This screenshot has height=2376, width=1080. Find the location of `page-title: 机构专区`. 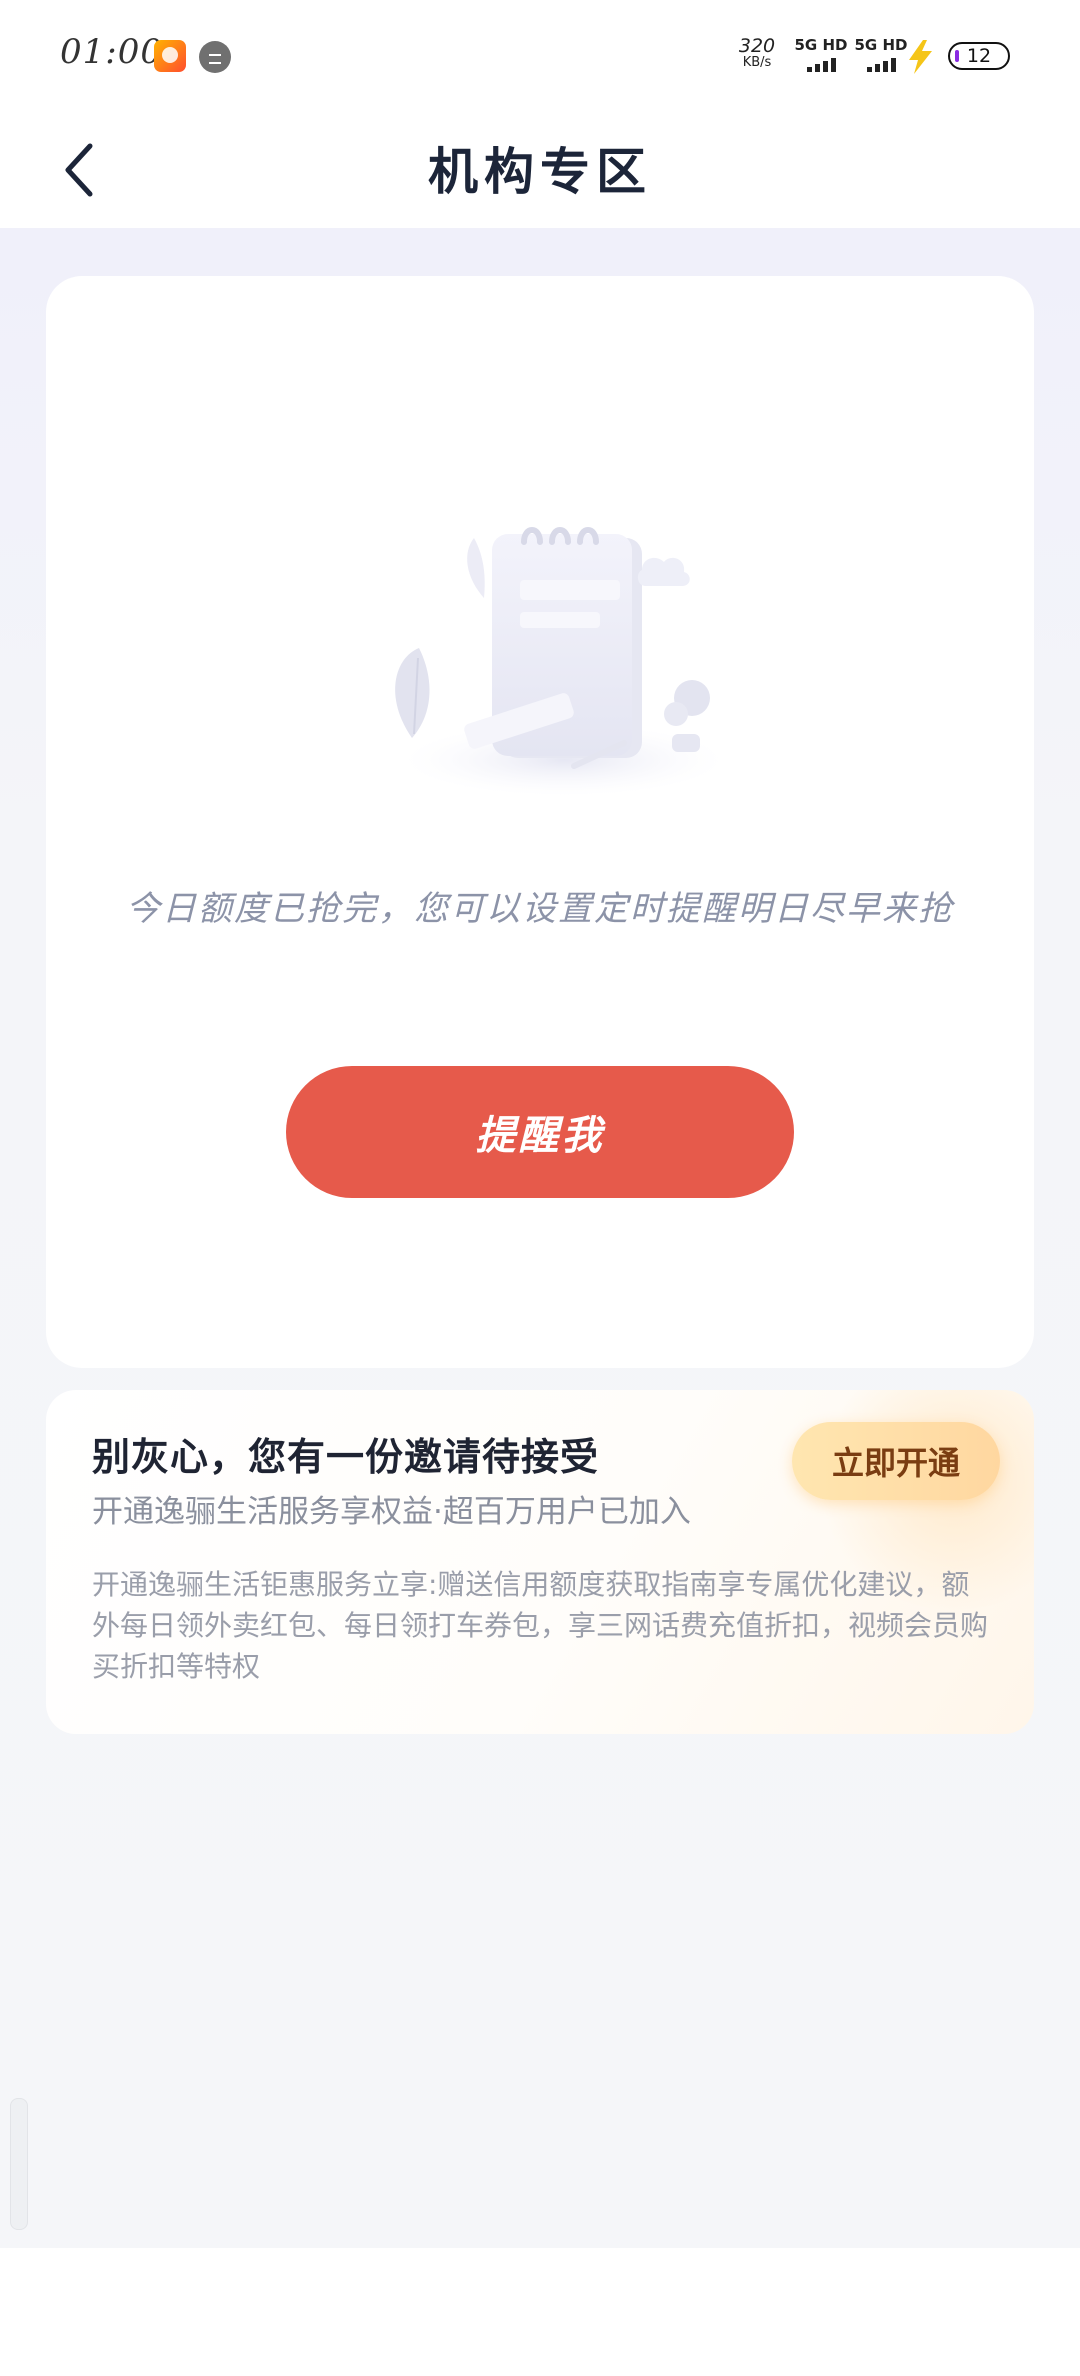

page-title: 机构专区 is located at coordinates (540, 171).